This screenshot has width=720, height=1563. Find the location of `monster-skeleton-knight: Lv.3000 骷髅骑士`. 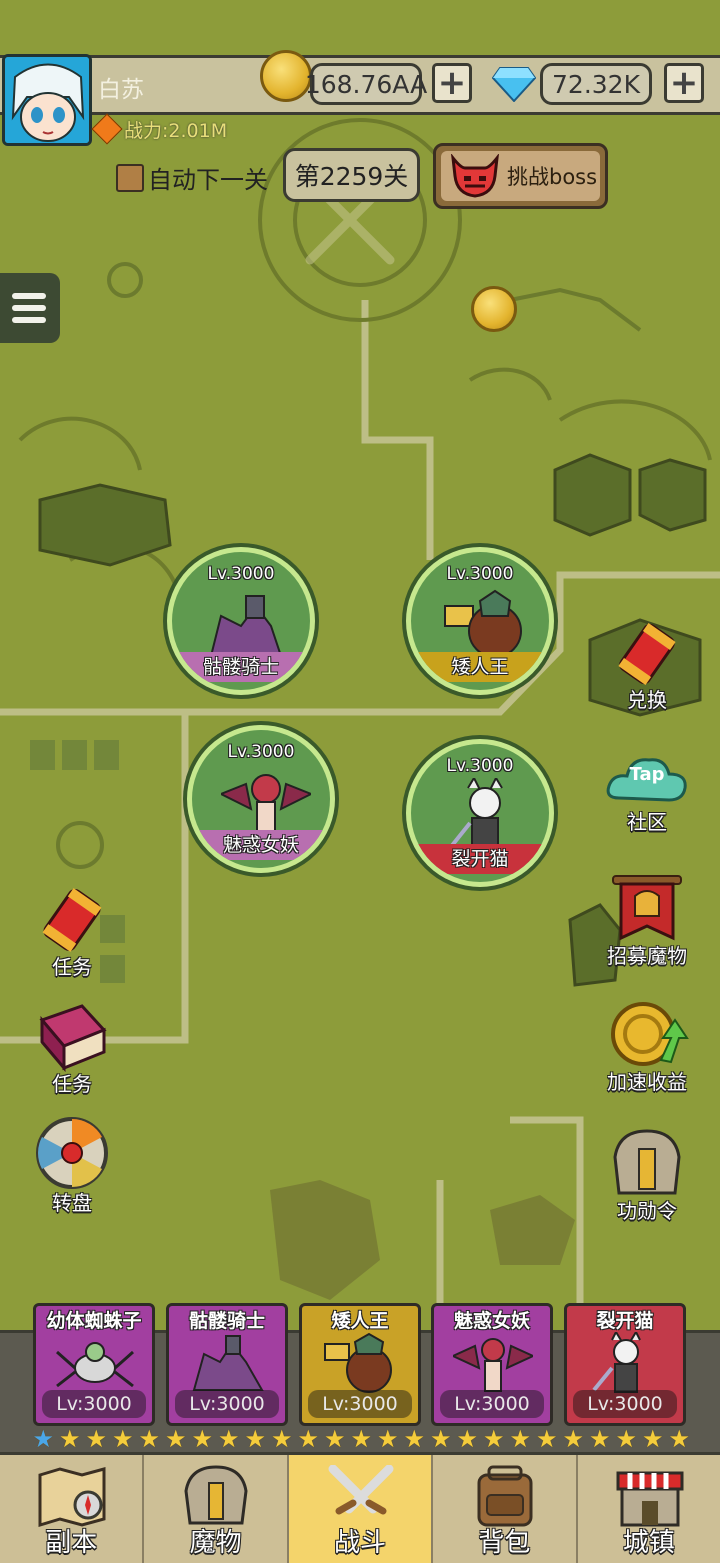

monster-skeleton-knight: Lv.3000 骷髅骑士 is located at coordinates (241, 621).